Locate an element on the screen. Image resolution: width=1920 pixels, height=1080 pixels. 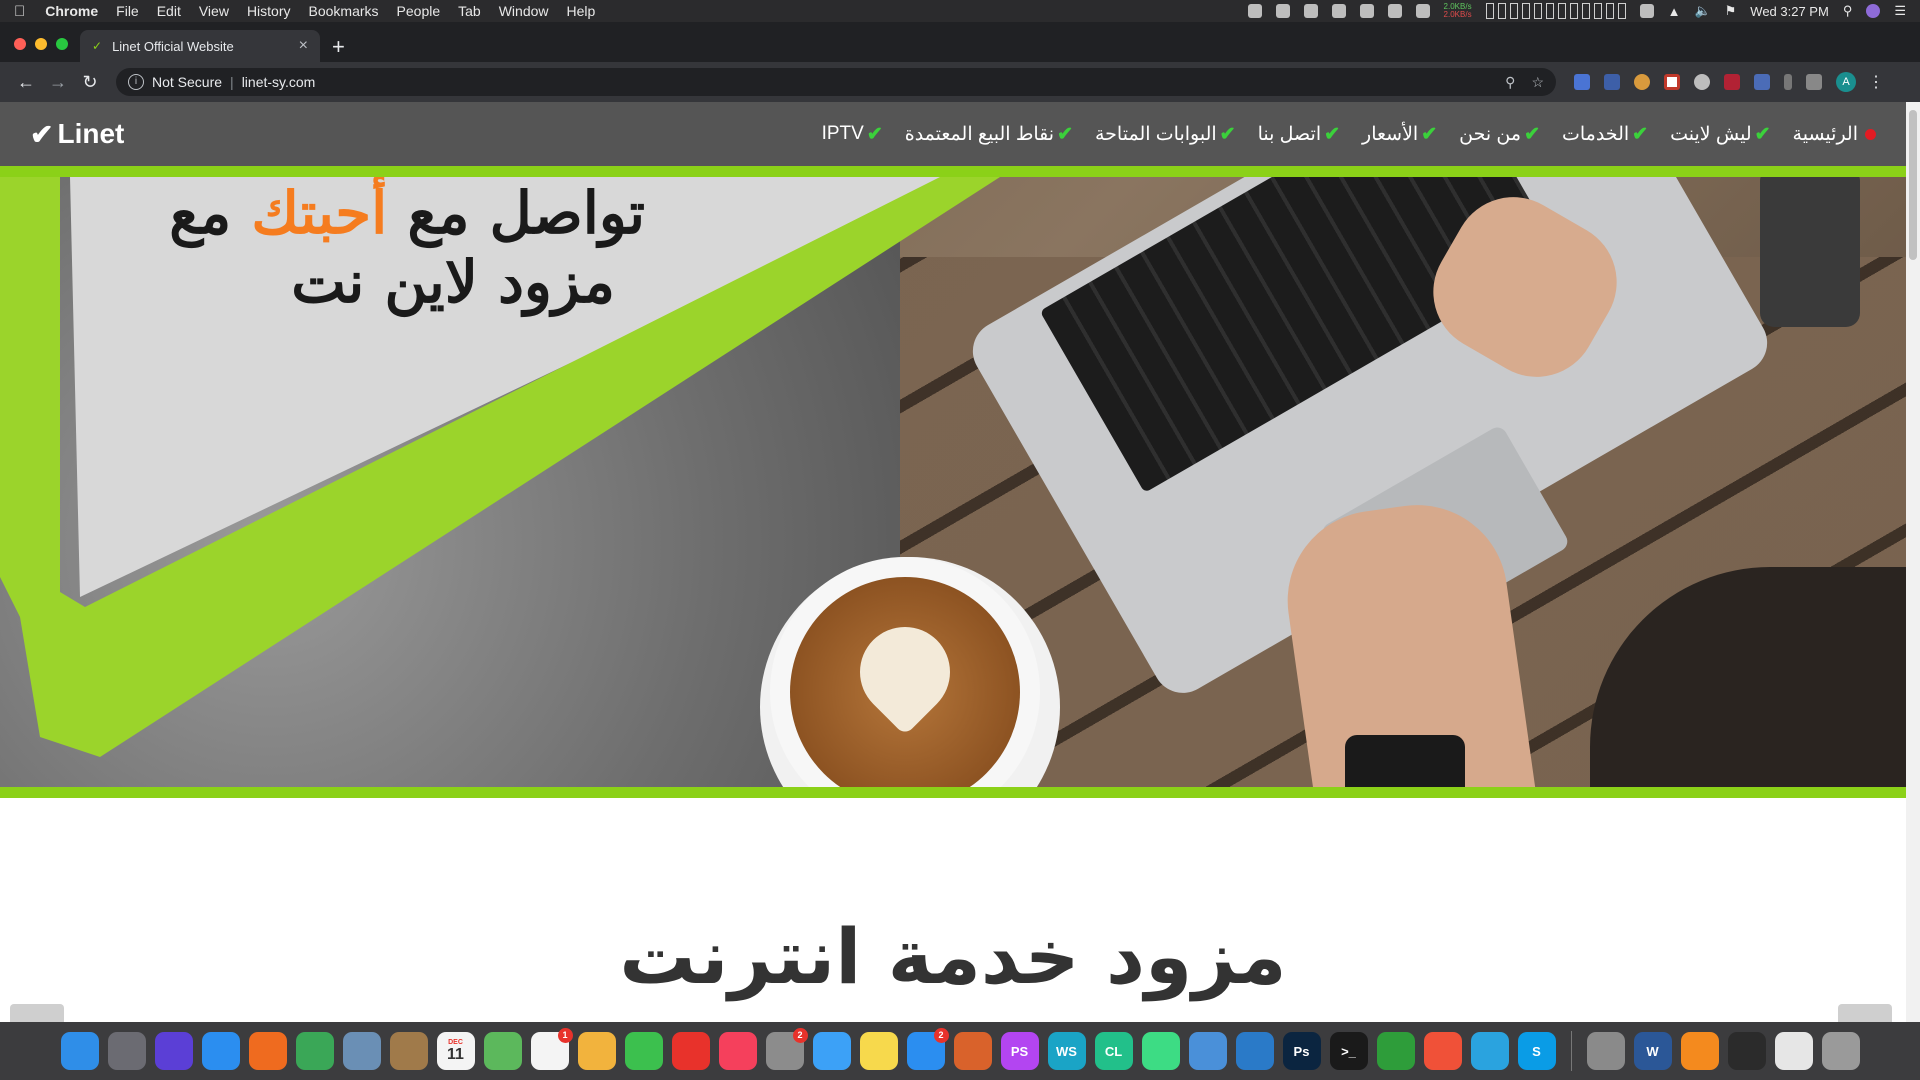
calendar-icon: DEC 11 is located at coordinates (455, 1051).